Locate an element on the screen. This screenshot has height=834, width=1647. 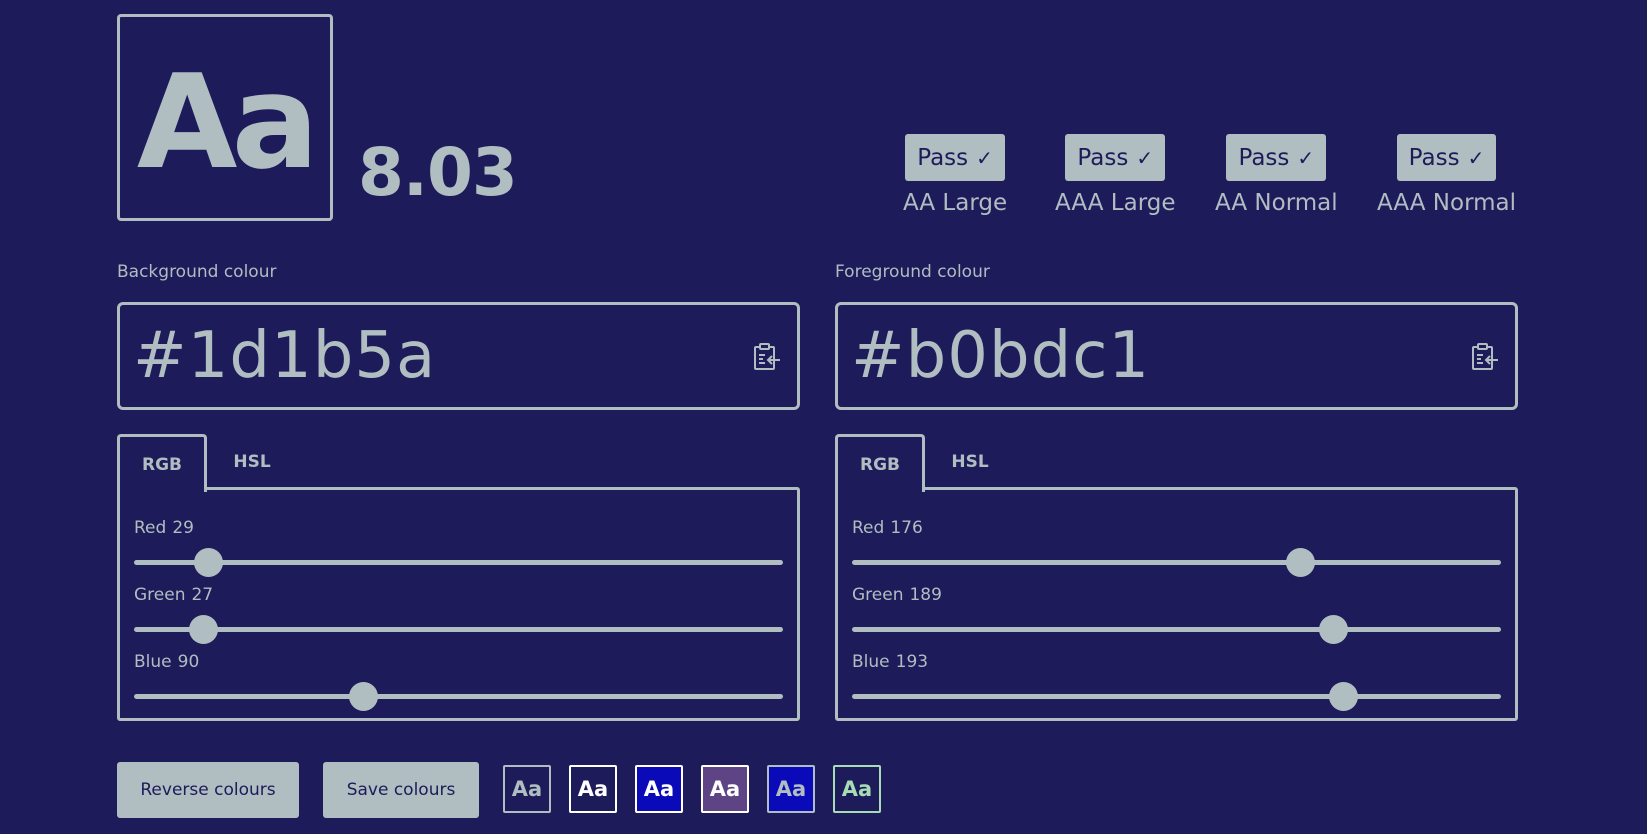
red-slider-row: Red 29 is located at coordinates (458, 548).